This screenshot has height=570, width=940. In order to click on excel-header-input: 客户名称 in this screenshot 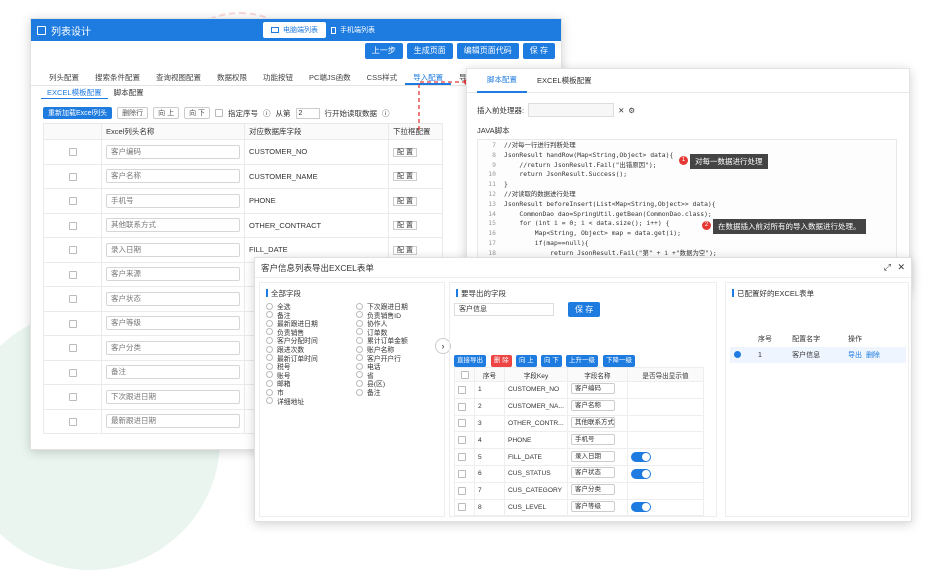, I will do `click(173, 176)`.